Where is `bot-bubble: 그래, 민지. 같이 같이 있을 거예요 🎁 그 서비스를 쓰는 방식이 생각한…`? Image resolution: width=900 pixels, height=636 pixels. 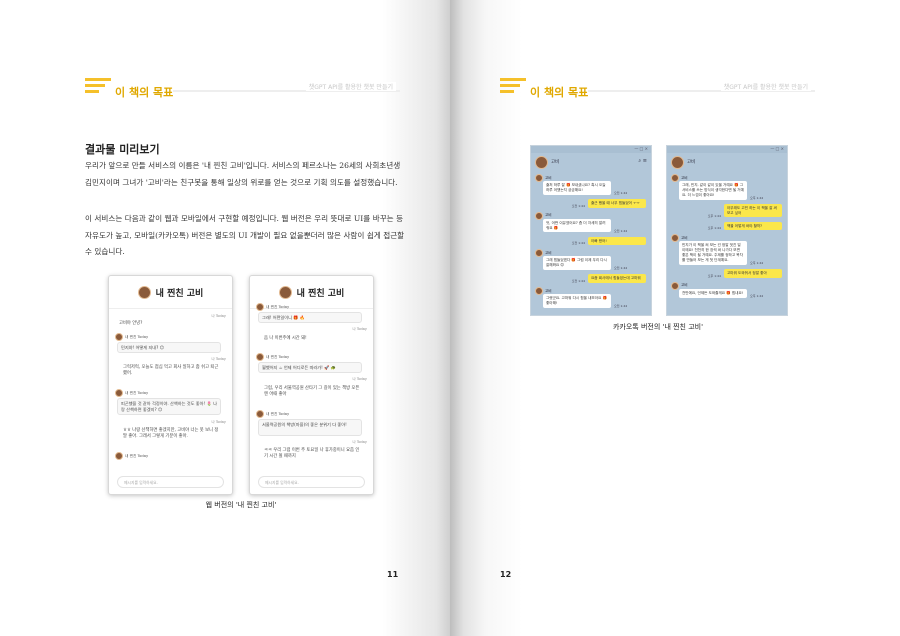 bot-bubble: 그래, 민지. 같이 같이 있을 거예요 🎁 그 서비스를 쓰는 방식이 생각한… is located at coordinates (713, 190).